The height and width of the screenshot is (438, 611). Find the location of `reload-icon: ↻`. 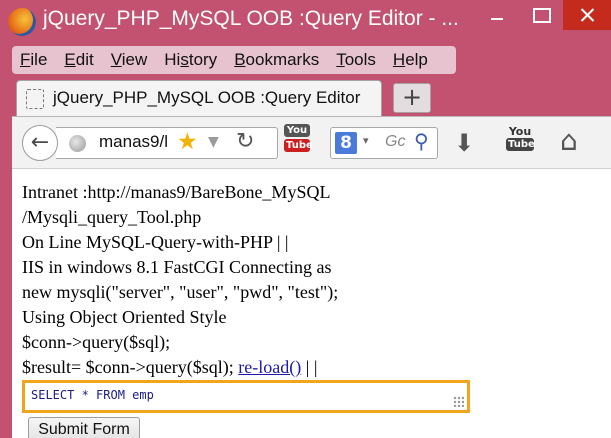

reload-icon: ↻ is located at coordinates (245, 141).